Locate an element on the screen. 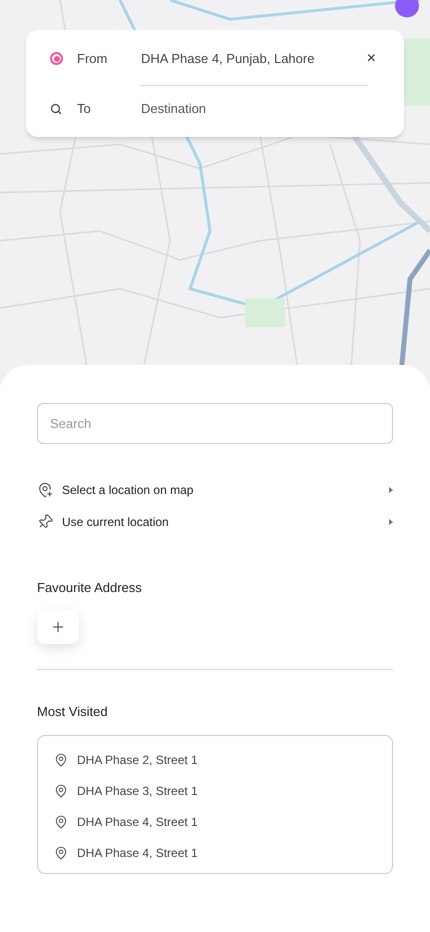 This screenshot has height=932, width=430. search-icon is located at coordinates (56, 108).